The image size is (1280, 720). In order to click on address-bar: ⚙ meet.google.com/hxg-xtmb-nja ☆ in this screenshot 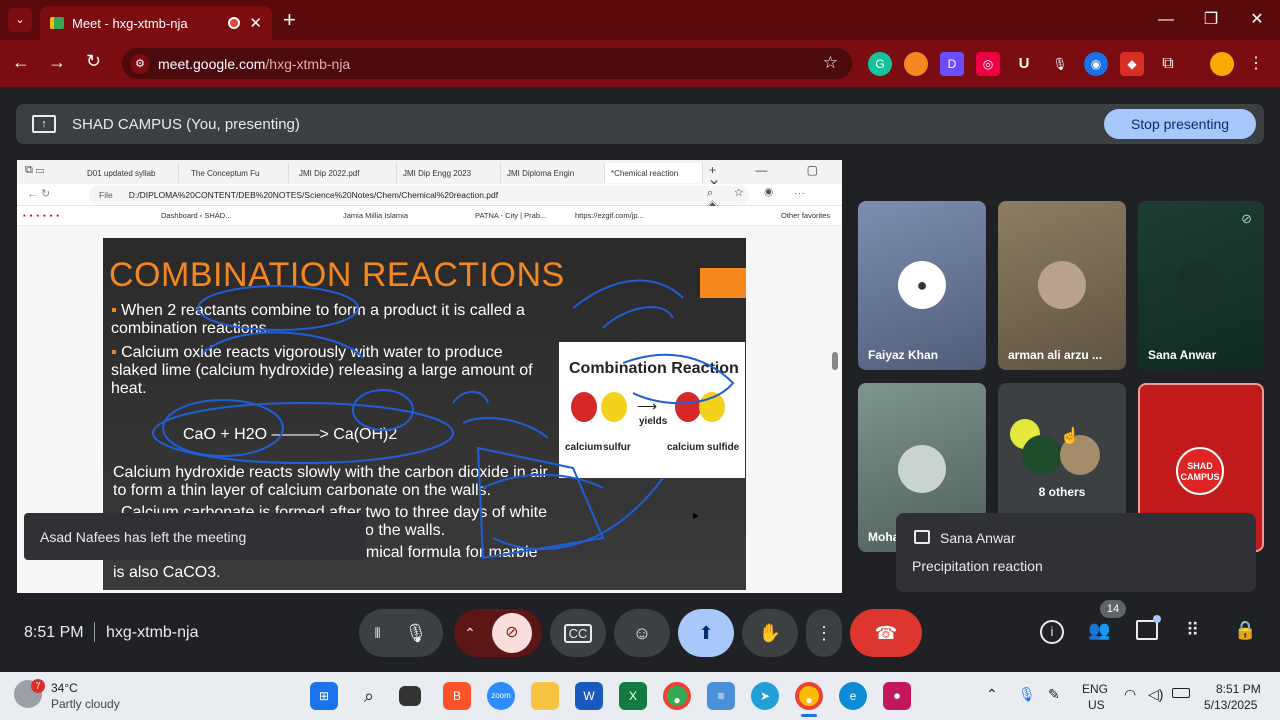, I will do `click(487, 63)`.